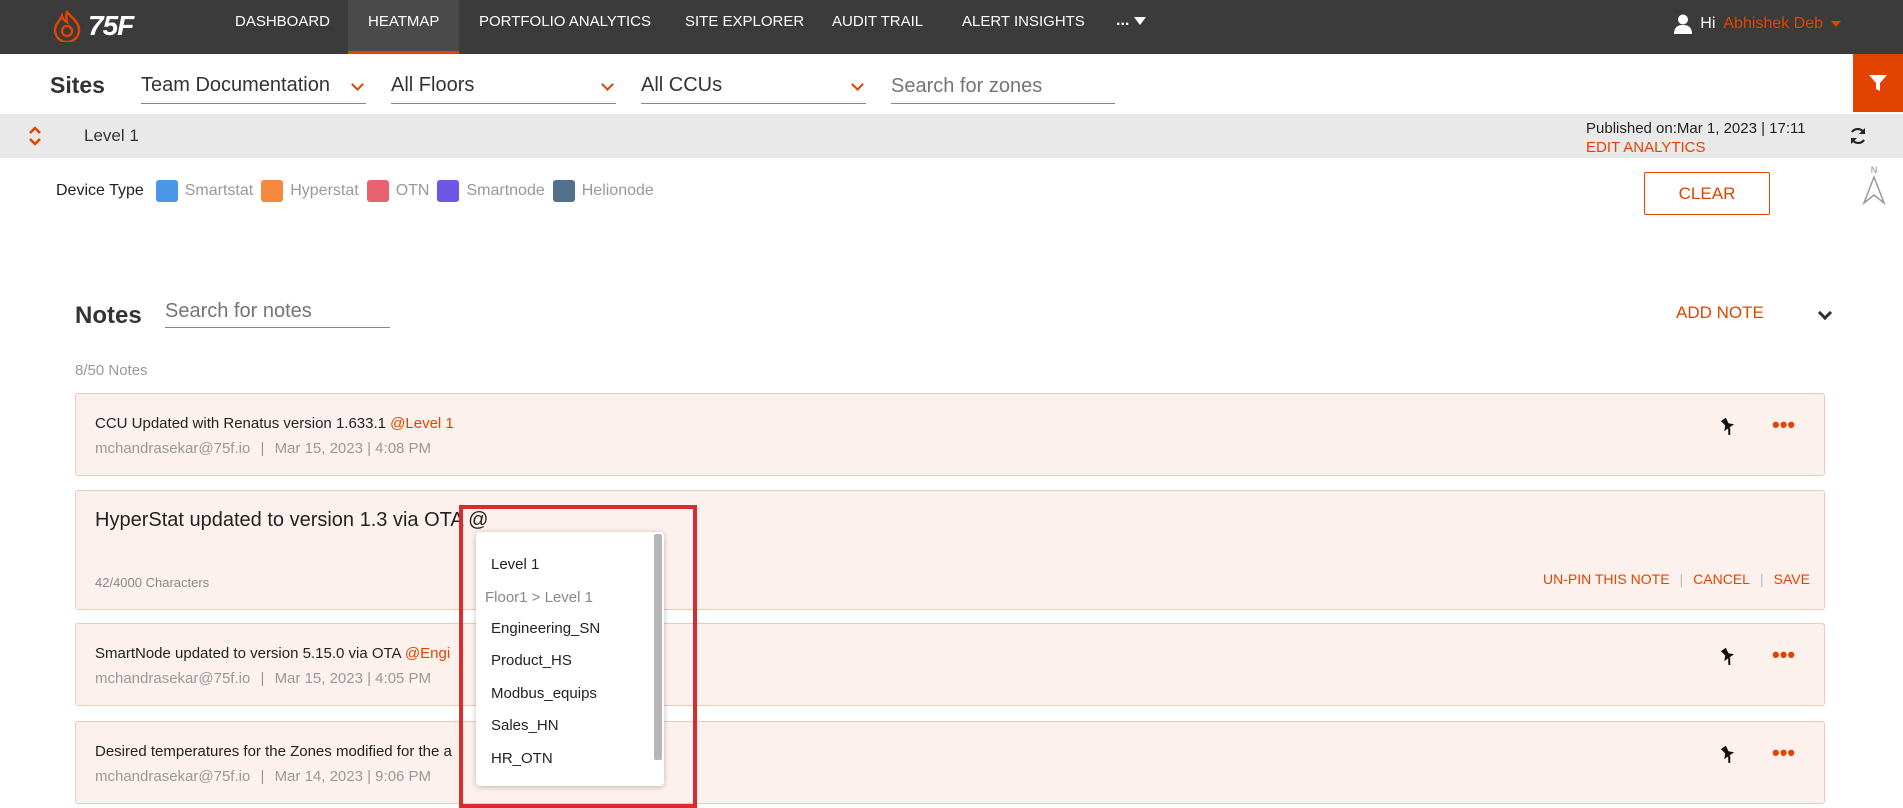 Image resolution: width=1903 pixels, height=808 pixels. I want to click on legend-smartnode: Smartnode, so click(491, 191).